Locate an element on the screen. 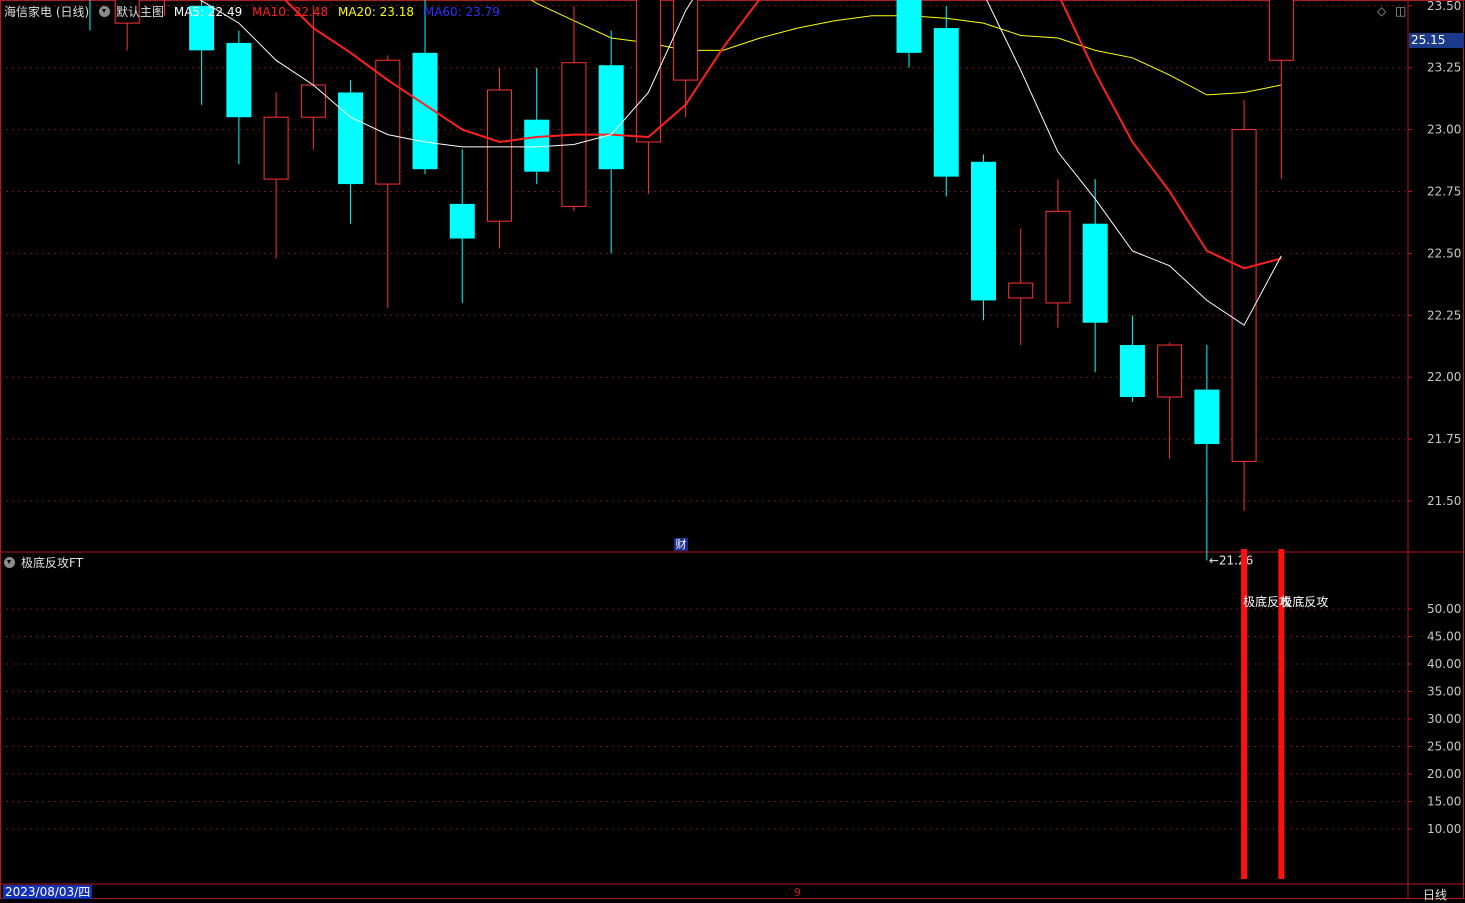 This screenshot has height=903, width=1465. indicator-header: 极底反攻FT is located at coordinates (46, 562).